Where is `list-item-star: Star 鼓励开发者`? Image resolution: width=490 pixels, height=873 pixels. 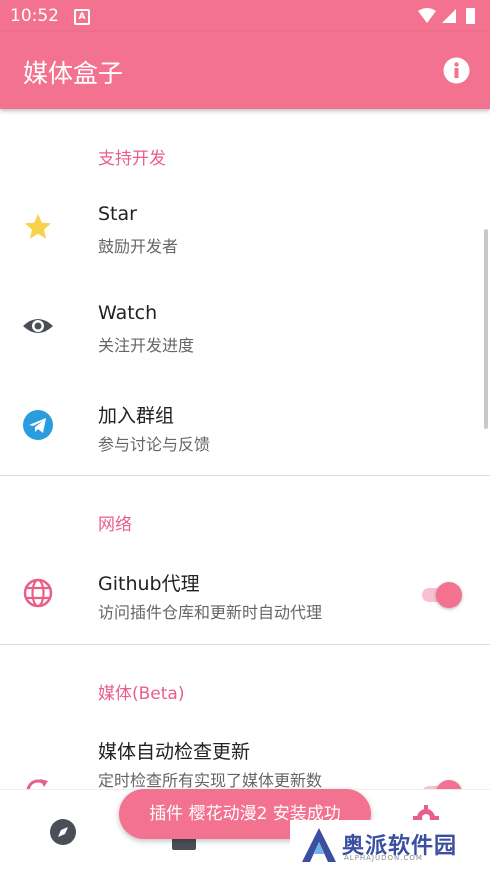
list-item-star: Star 鼓励开发者 is located at coordinates (245, 226).